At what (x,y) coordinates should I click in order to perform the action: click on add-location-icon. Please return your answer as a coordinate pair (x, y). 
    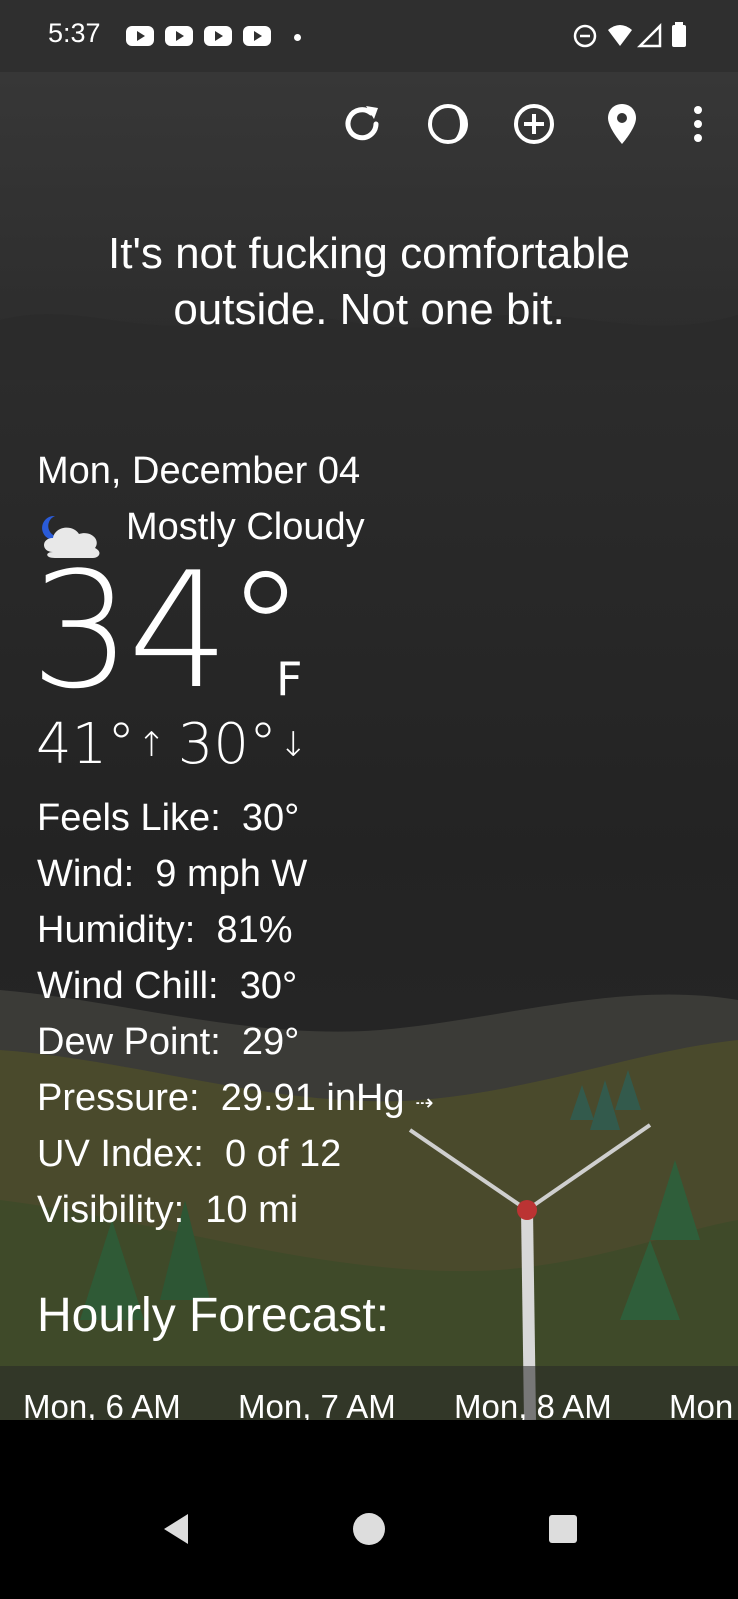
    Looking at the image, I should click on (534, 124).